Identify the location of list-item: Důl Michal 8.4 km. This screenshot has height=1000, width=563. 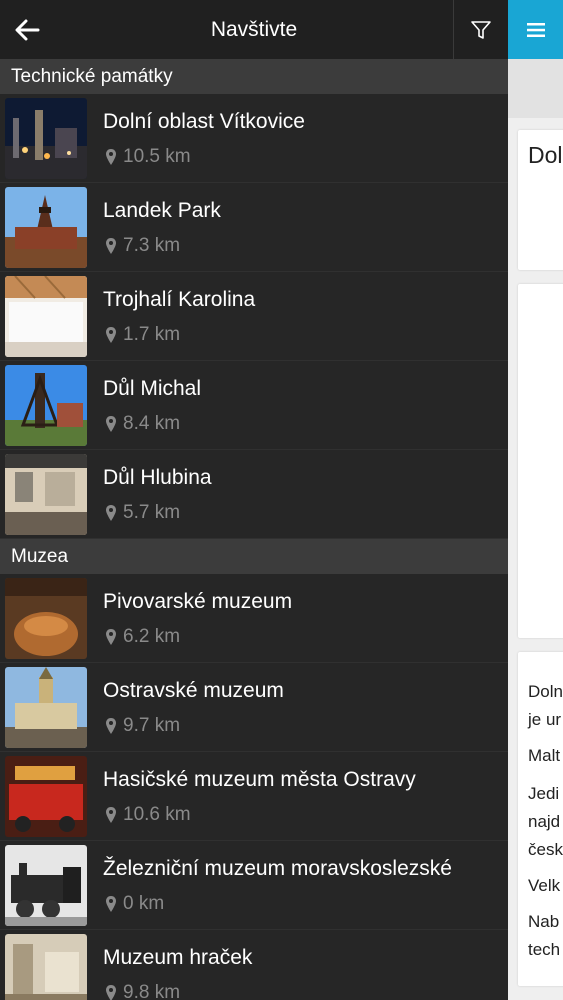
(254, 405).